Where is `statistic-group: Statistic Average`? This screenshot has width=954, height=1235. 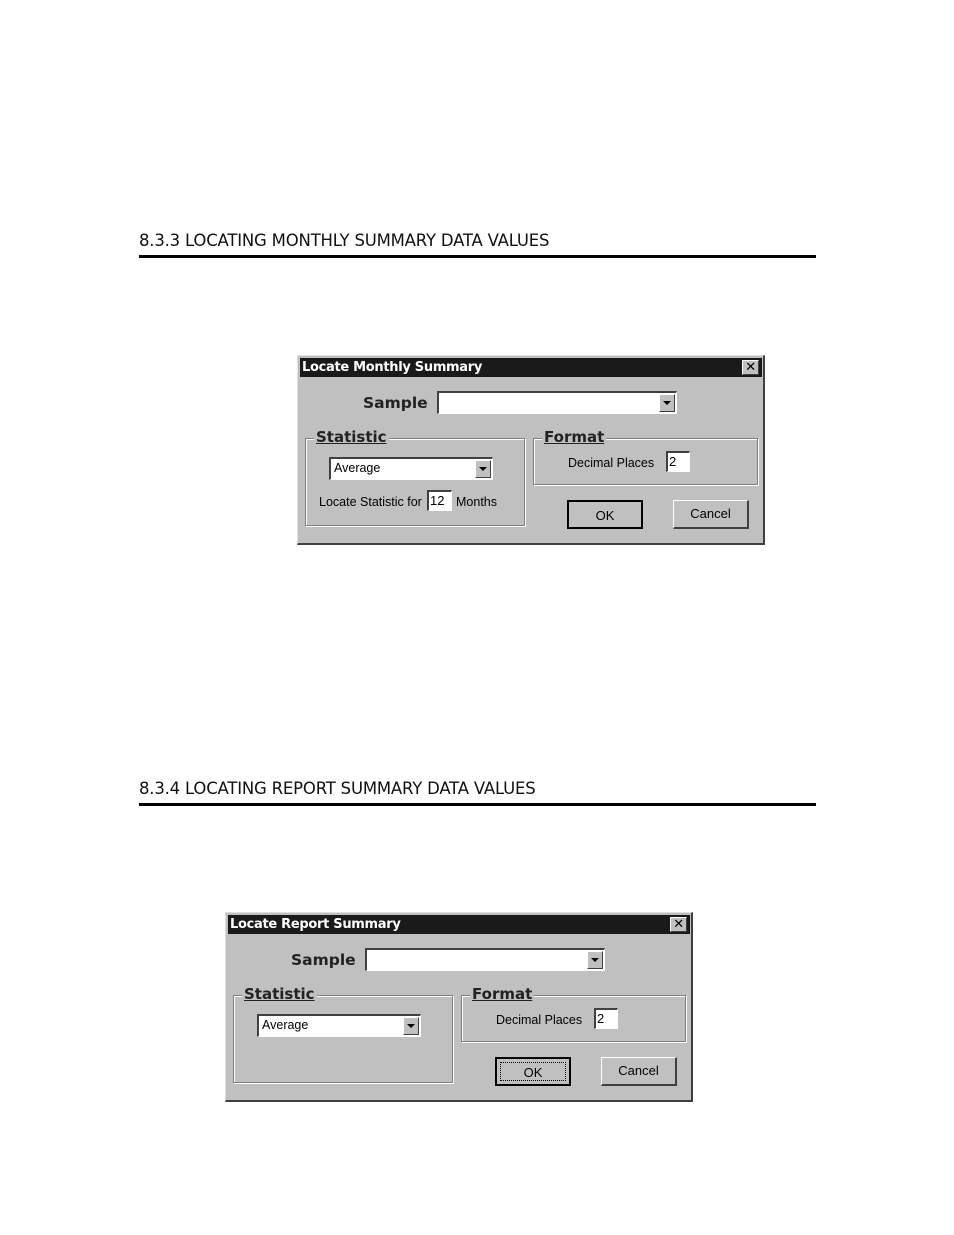
statistic-group: Statistic Average is located at coordinates (343, 1034).